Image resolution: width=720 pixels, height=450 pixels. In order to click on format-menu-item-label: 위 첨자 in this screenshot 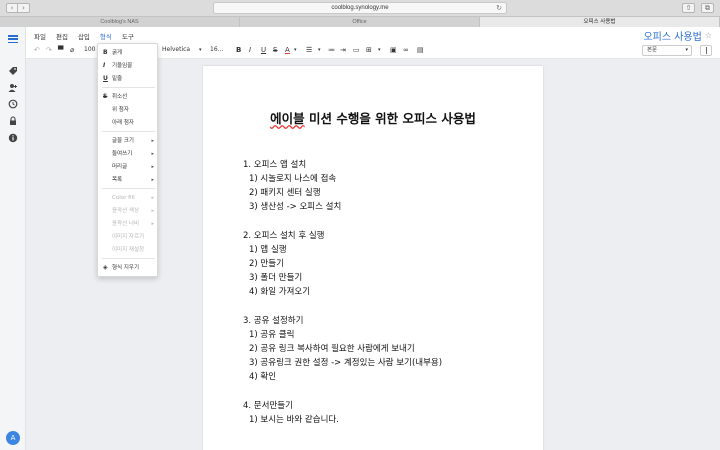, I will do `click(120, 110)`.